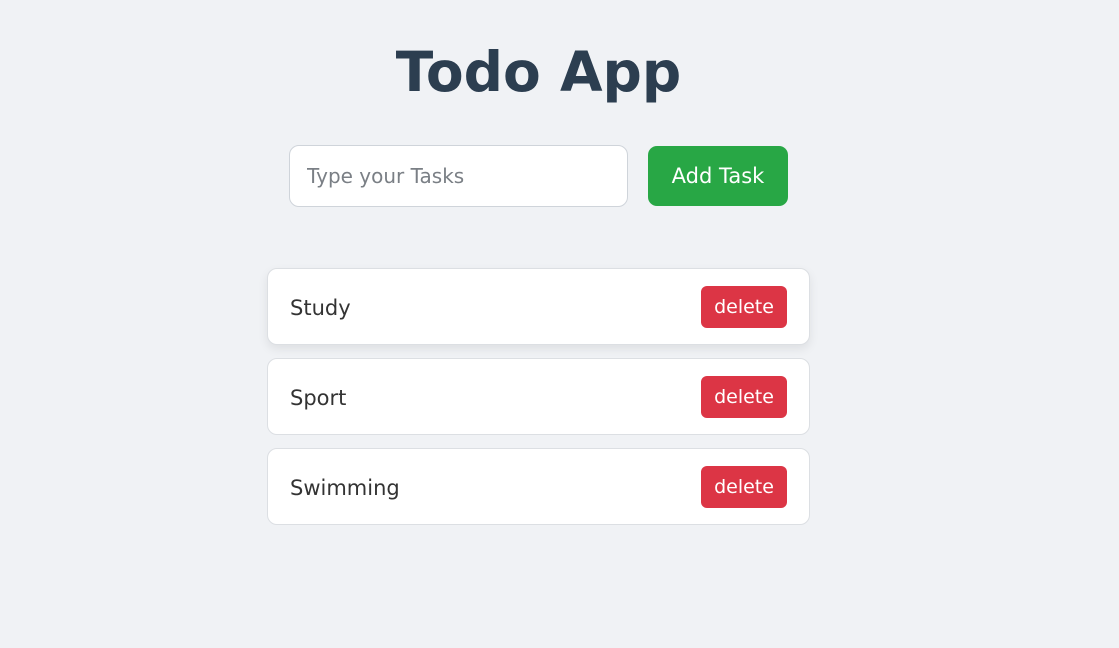 The image size is (1119, 648). I want to click on task-text: Sport, so click(318, 398).